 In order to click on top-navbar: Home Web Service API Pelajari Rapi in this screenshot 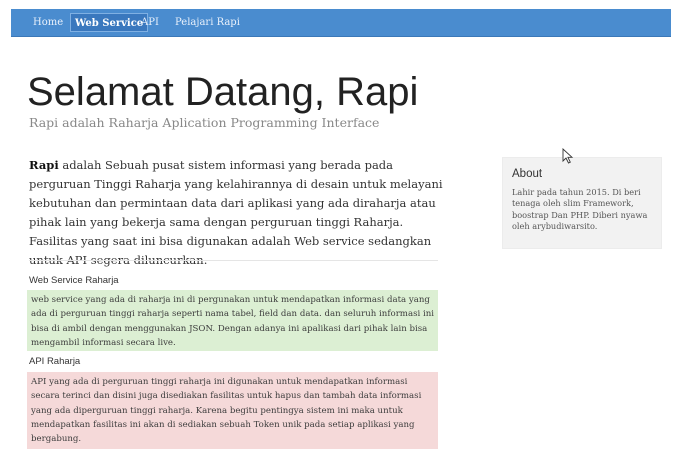, I will do `click(341, 23)`.